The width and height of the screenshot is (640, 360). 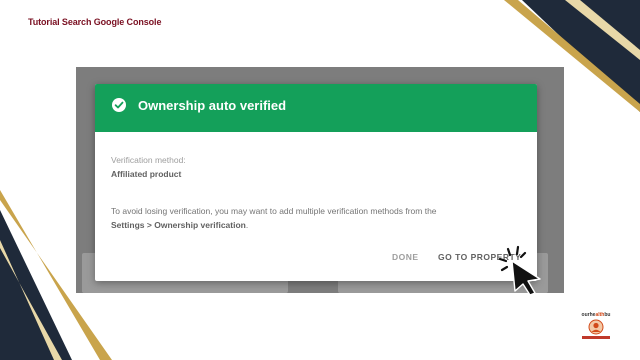 I want to click on bottom-left-dark-band, so click(x=36, y=285).